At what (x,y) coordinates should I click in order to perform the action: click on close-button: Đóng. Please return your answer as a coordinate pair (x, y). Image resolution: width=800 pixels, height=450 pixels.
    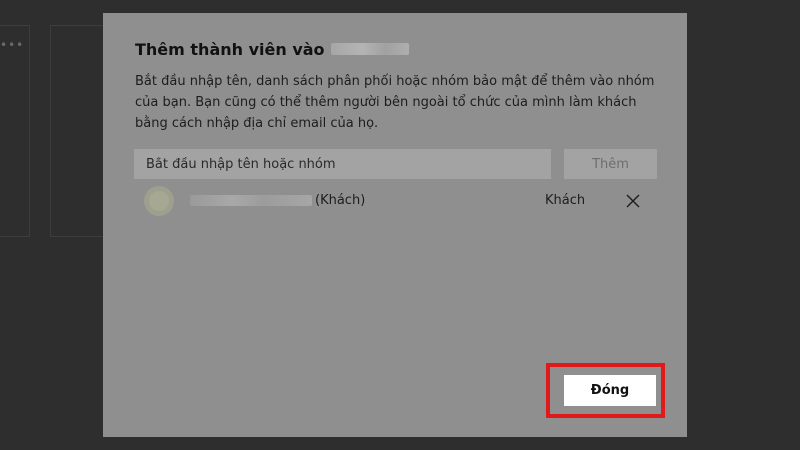
    Looking at the image, I should click on (610, 390).